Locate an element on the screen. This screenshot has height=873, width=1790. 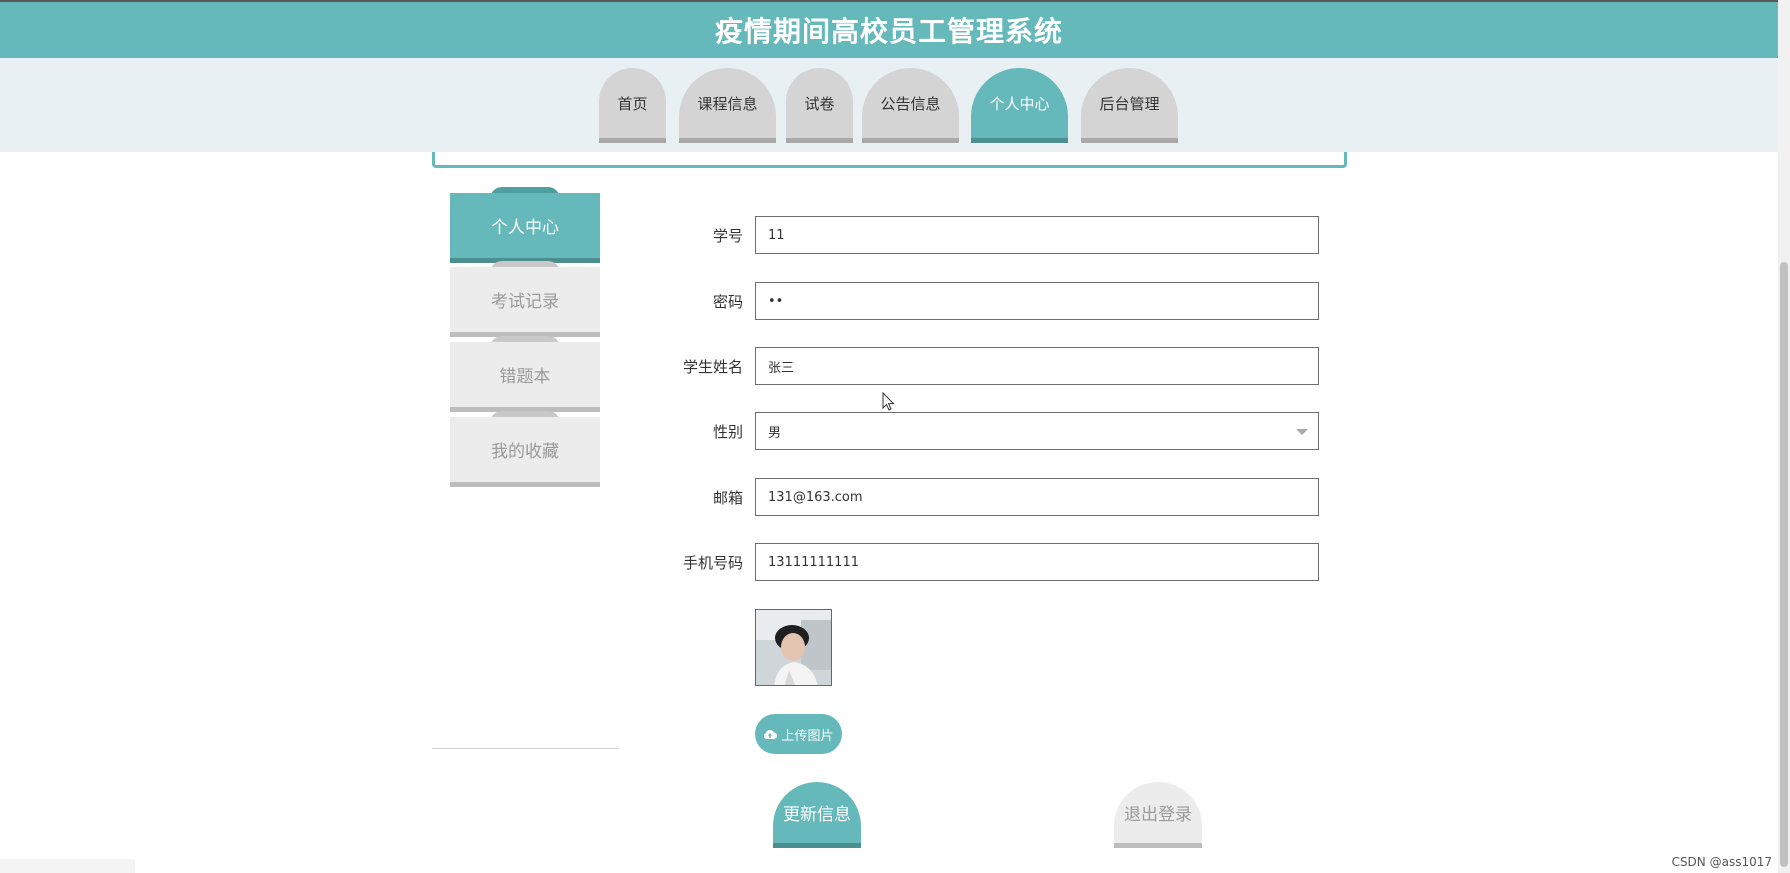
content-frame-border is located at coordinates (889, 160).